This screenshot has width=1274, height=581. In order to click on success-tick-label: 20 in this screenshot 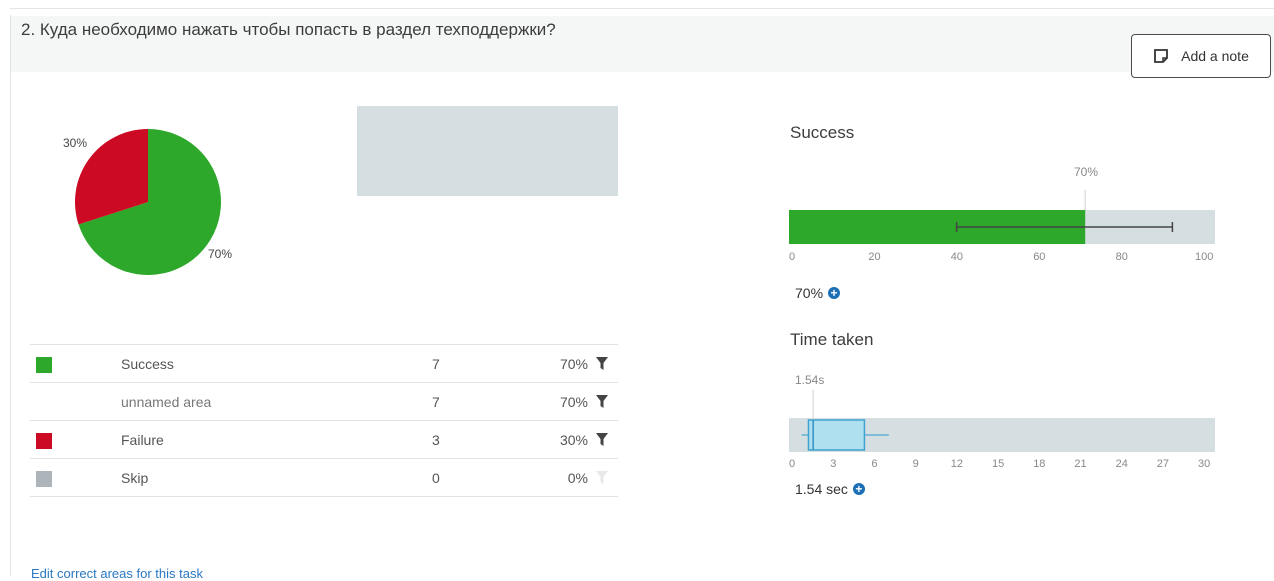, I will do `click(874, 257)`.